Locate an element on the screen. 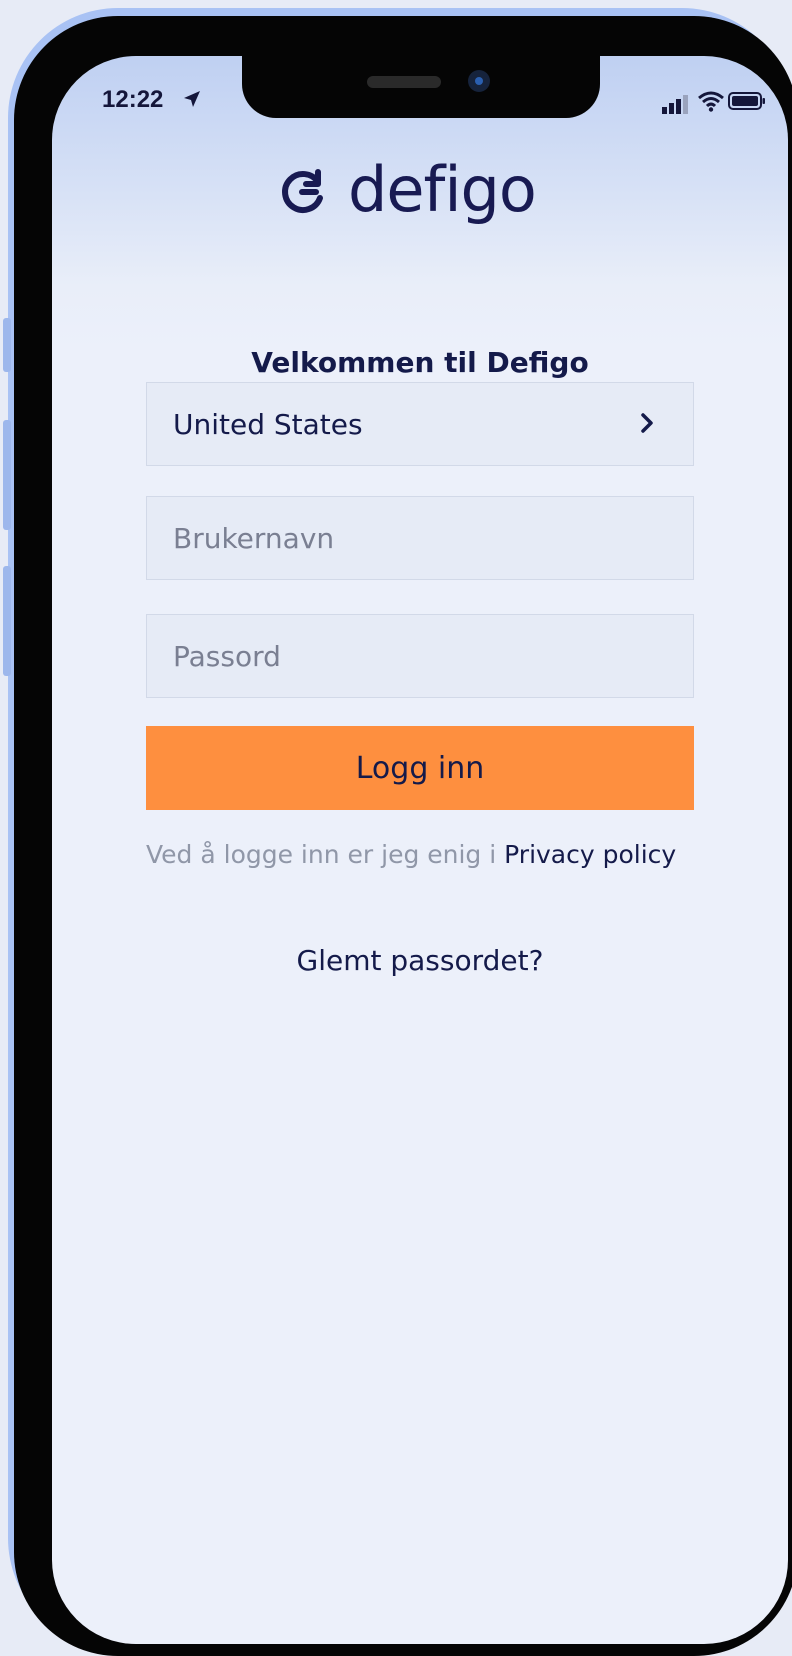 This screenshot has width=792, height=1656. country-selector: United States is located at coordinates (420, 424).